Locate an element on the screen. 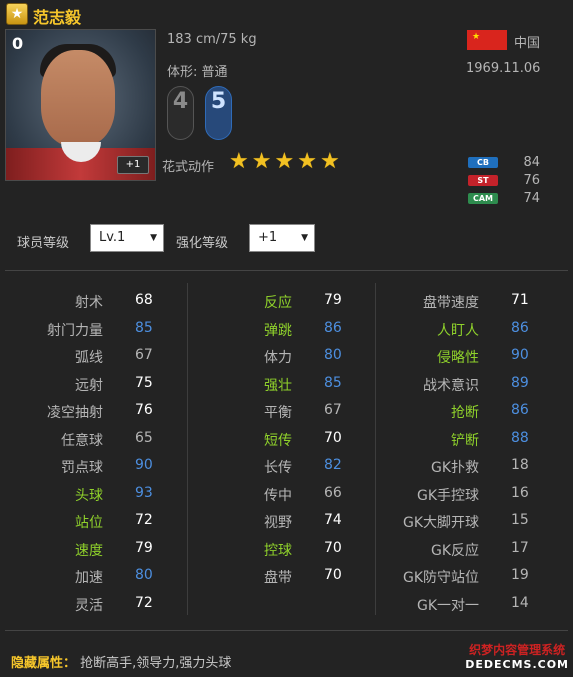 Image resolution: width=573 pixels, height=677 pixels. stat-row: 铲断 88 is located at coordinates (286, 441).